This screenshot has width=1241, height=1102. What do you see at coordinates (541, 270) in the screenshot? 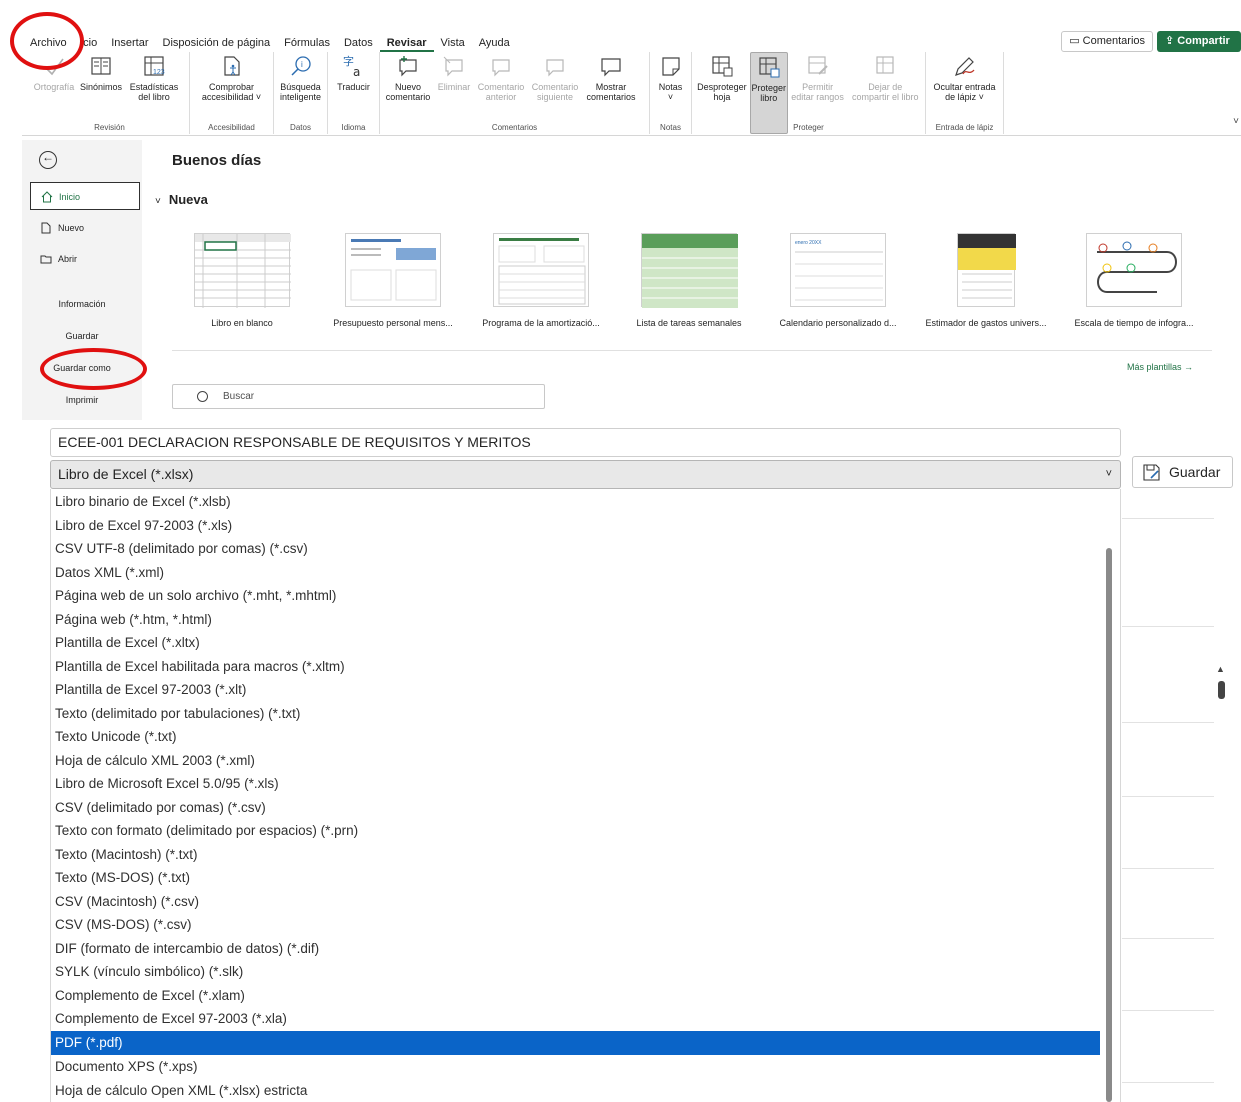
I see `template-amortizacion` at bounding box center [541, 270].